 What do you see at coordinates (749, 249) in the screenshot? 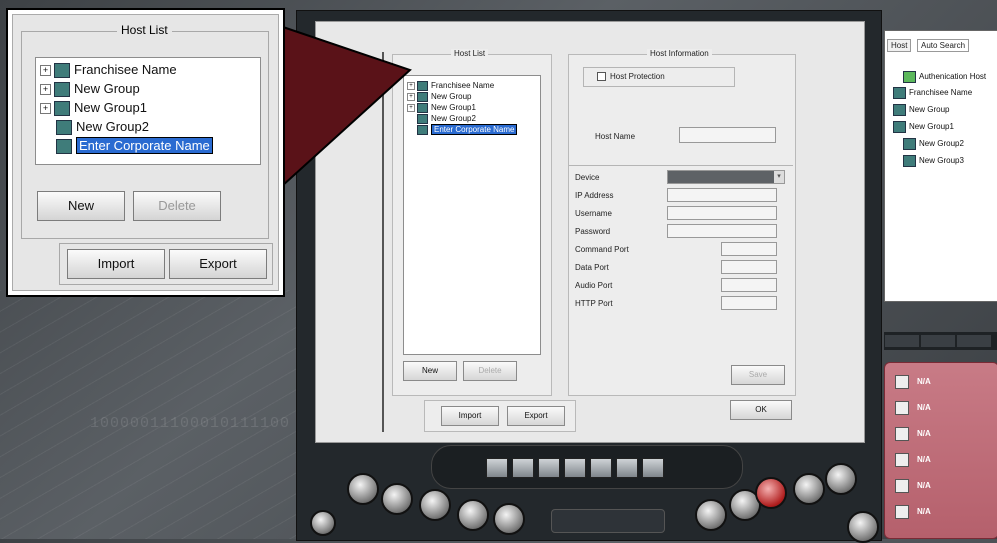
I see `command-port-field` at bounding box center [749, 249].